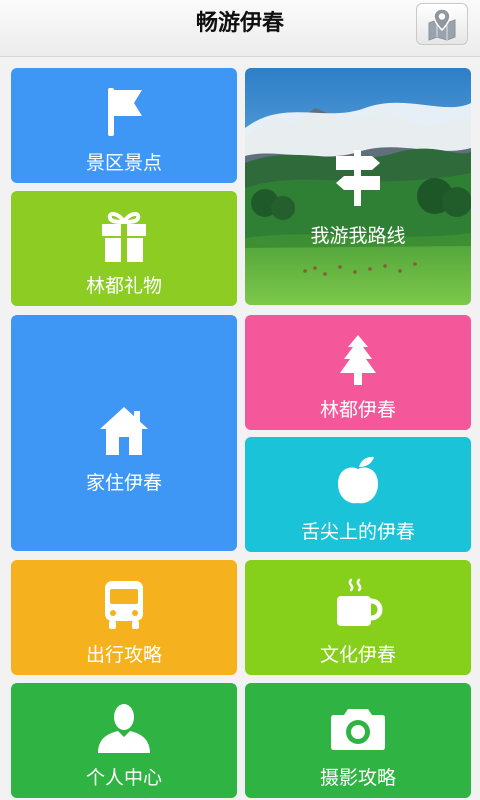  I want to click on map-pin-icon, so click(442, 24).